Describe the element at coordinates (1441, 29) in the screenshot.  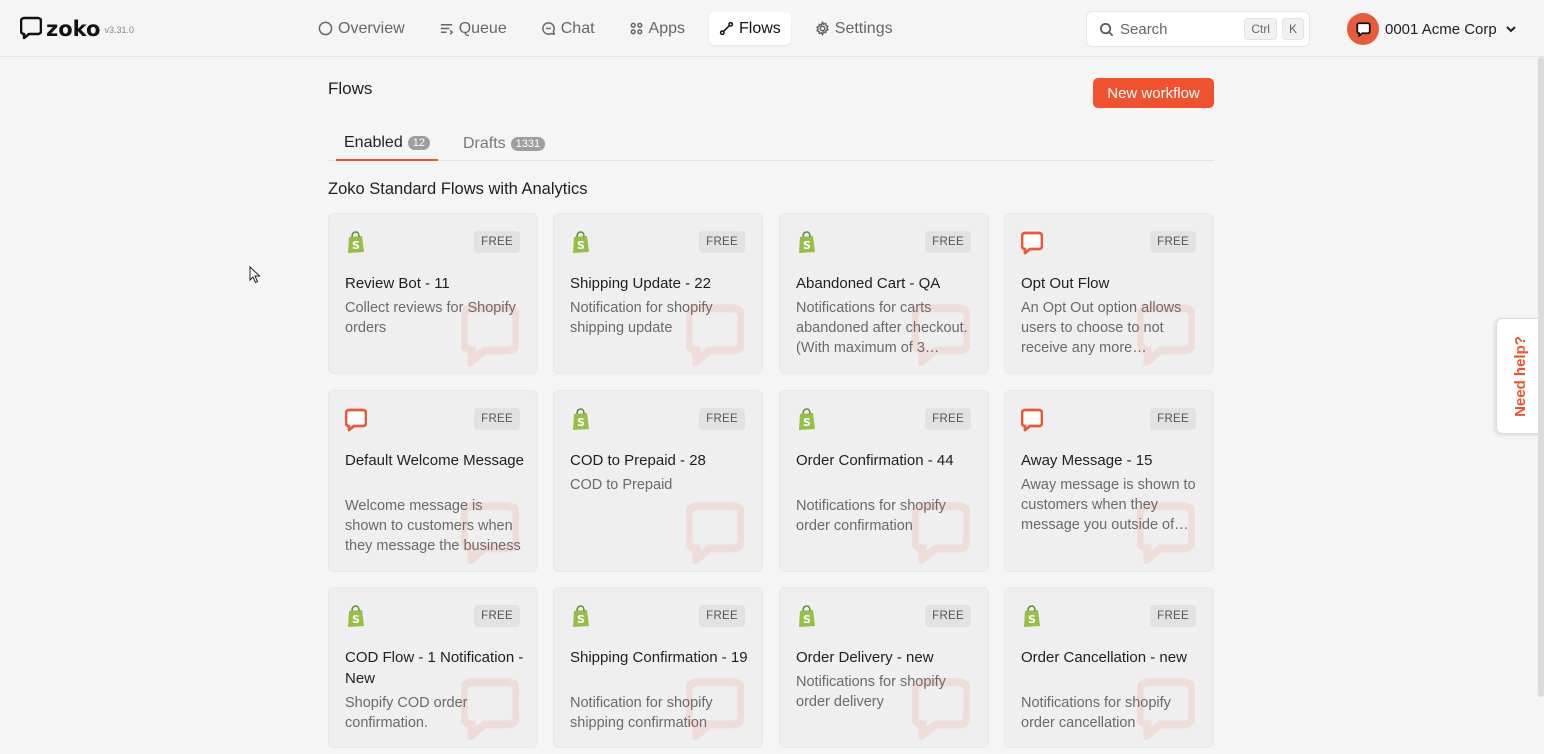
I see `account-name: 0001 Acme Corp` at that location.